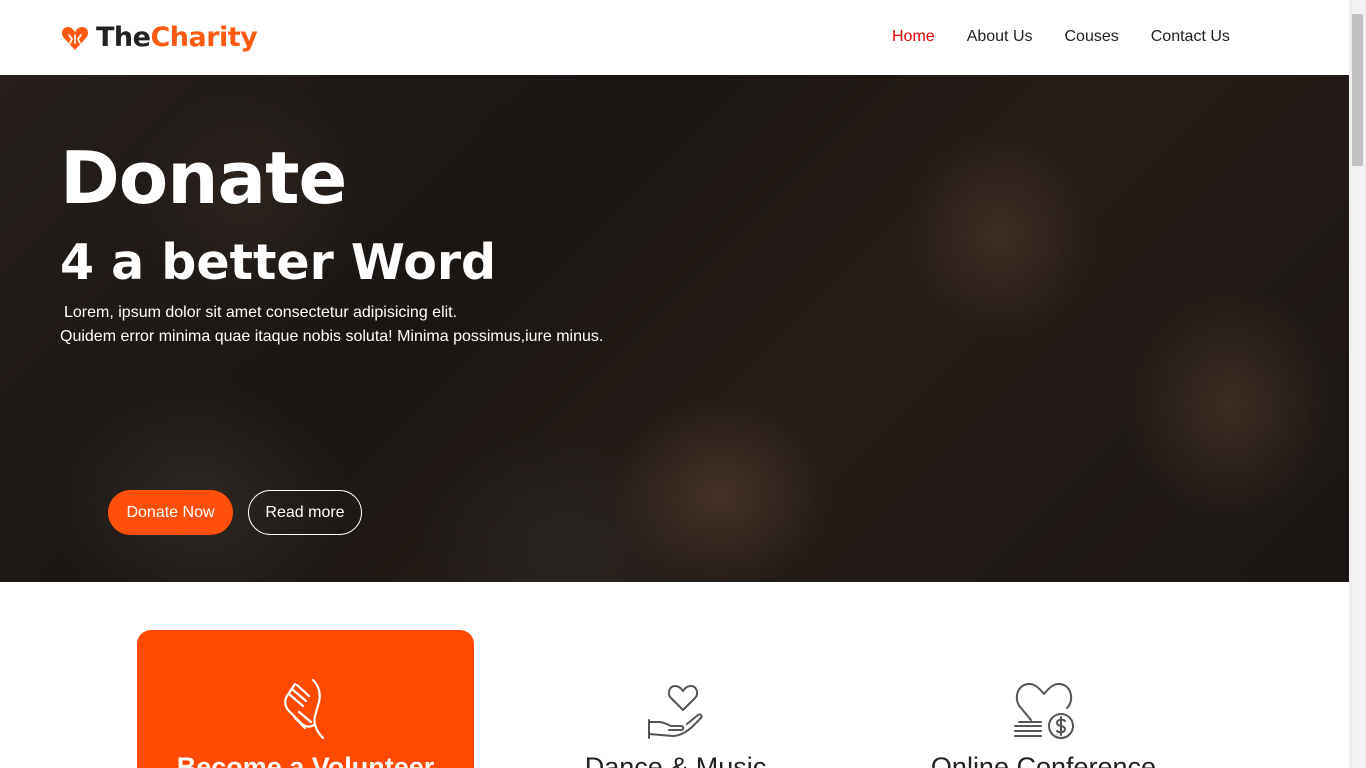  What do you see at coordinates (1043, 760) in the screenshot?
I see `service-title: Online Conference` at bounding box center [1043, 760].